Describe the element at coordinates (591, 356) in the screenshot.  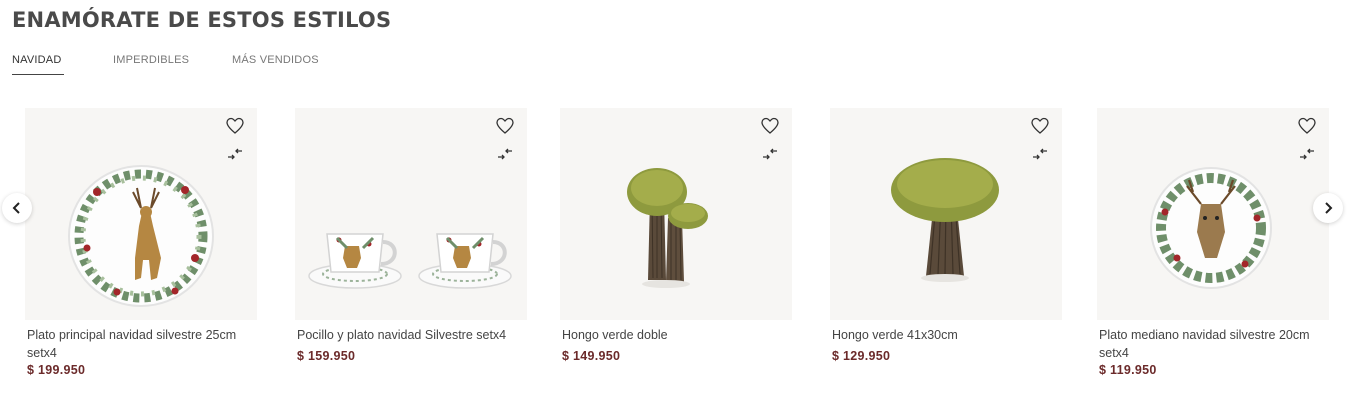
I see `product-price: $ 149.950` at that location.